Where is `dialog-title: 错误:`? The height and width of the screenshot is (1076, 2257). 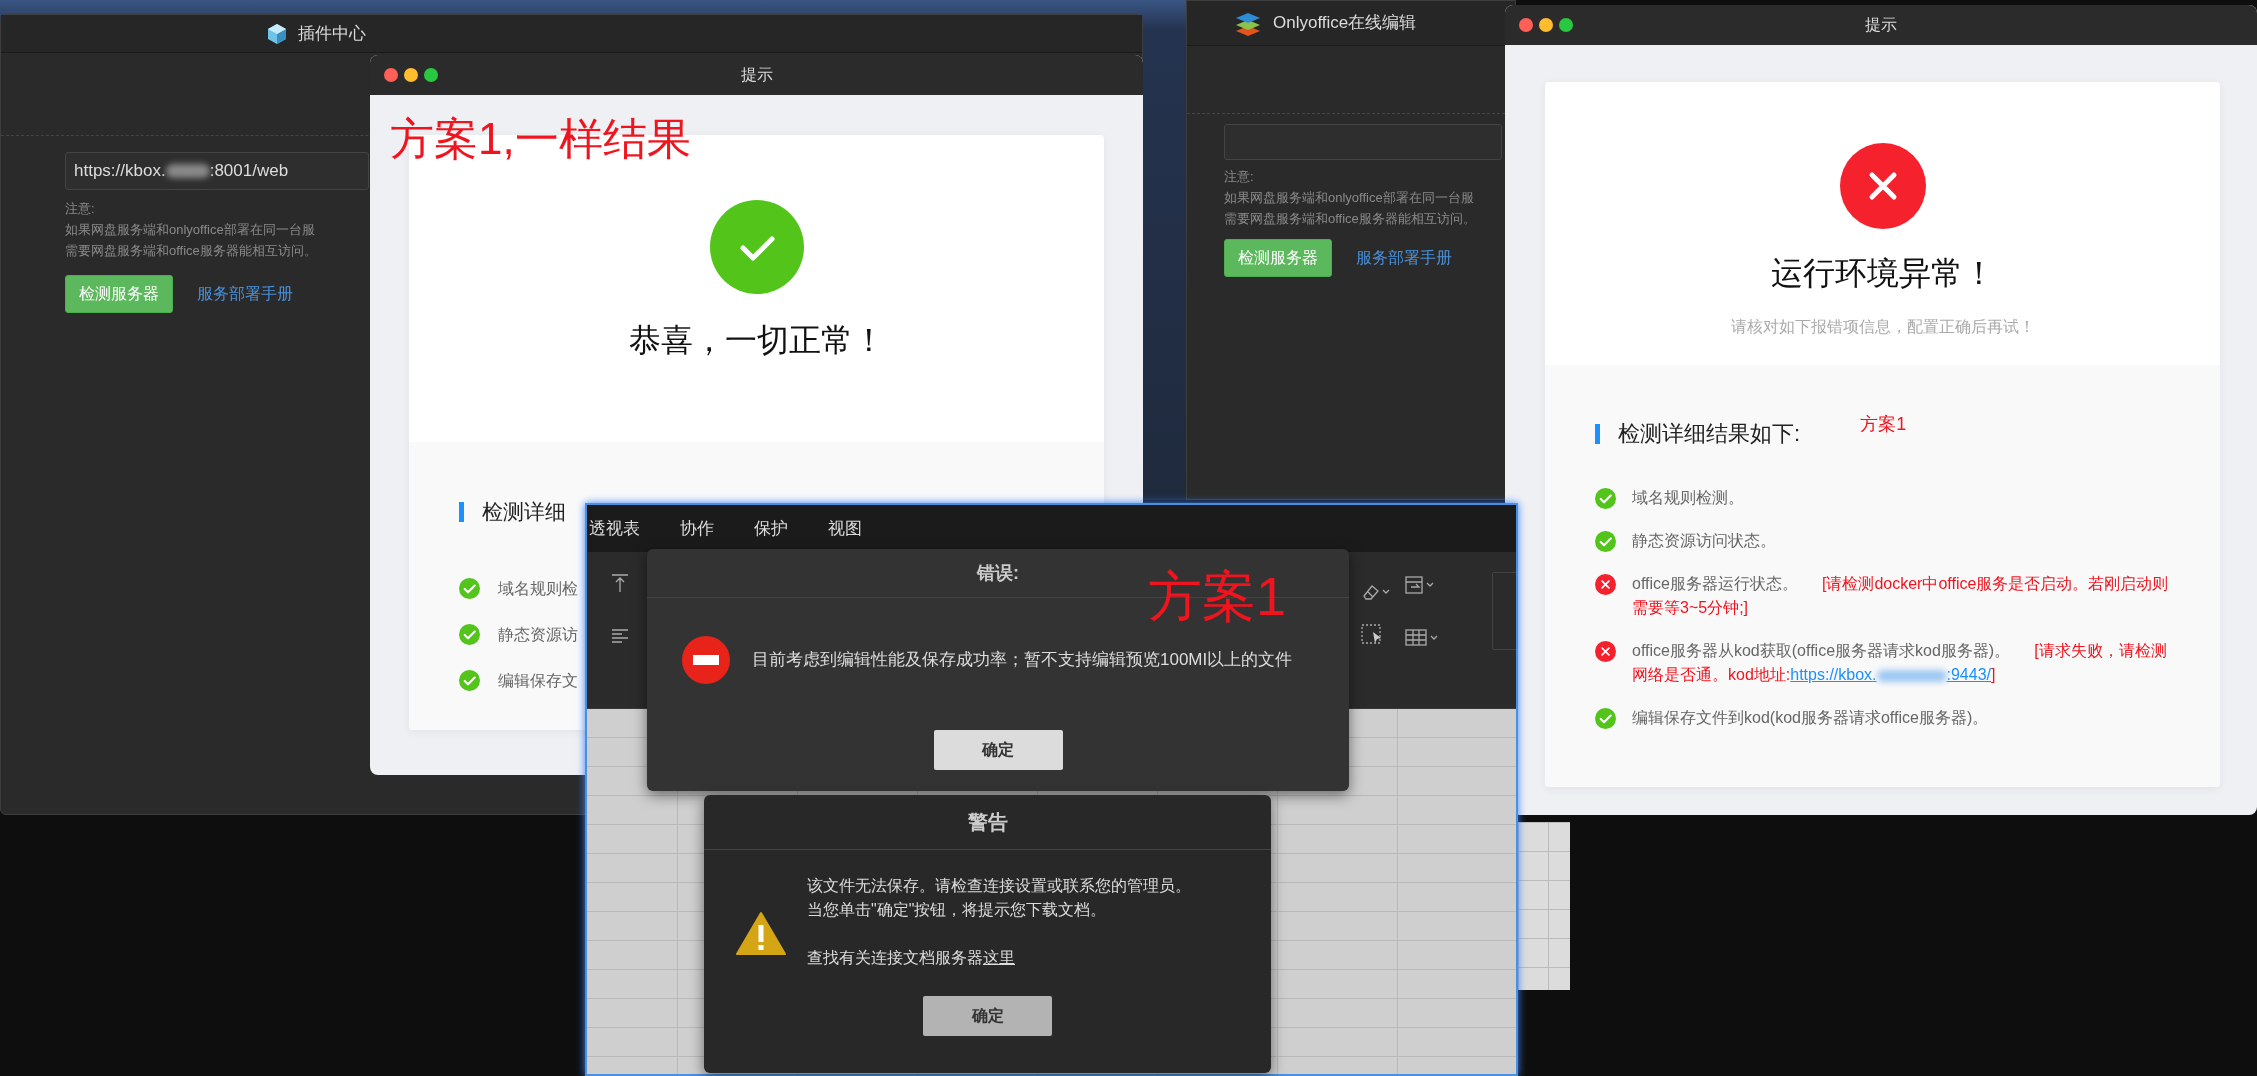
dialog-title: 错误: is located at coordinates (998, 573).